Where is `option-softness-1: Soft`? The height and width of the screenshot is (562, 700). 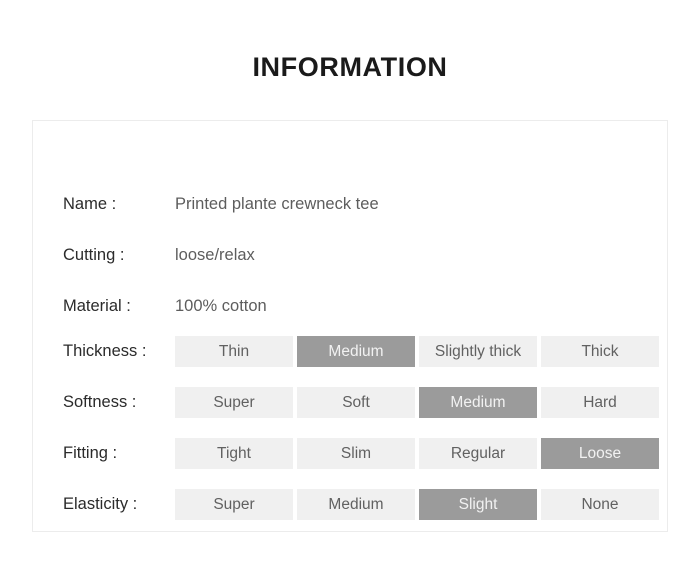 option-softness-1: Soft is located at coordinates (356, 402).